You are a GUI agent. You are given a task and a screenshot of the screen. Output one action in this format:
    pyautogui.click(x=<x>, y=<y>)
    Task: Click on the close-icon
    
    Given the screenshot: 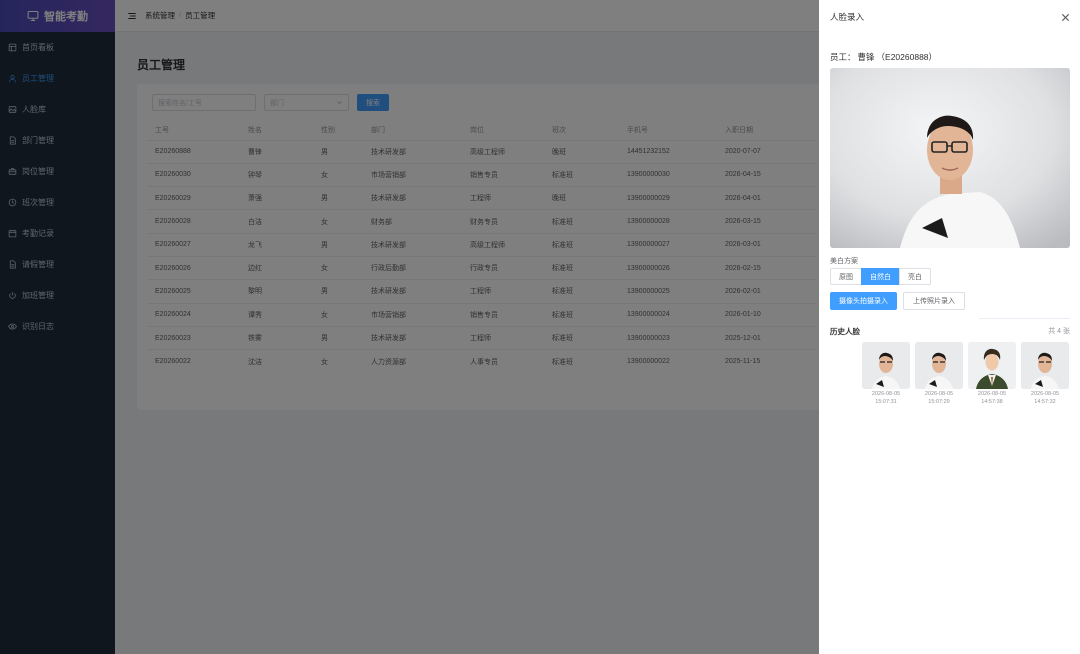 What is the action you would take?
    pyautogui.click(x=1065, y=17)
    